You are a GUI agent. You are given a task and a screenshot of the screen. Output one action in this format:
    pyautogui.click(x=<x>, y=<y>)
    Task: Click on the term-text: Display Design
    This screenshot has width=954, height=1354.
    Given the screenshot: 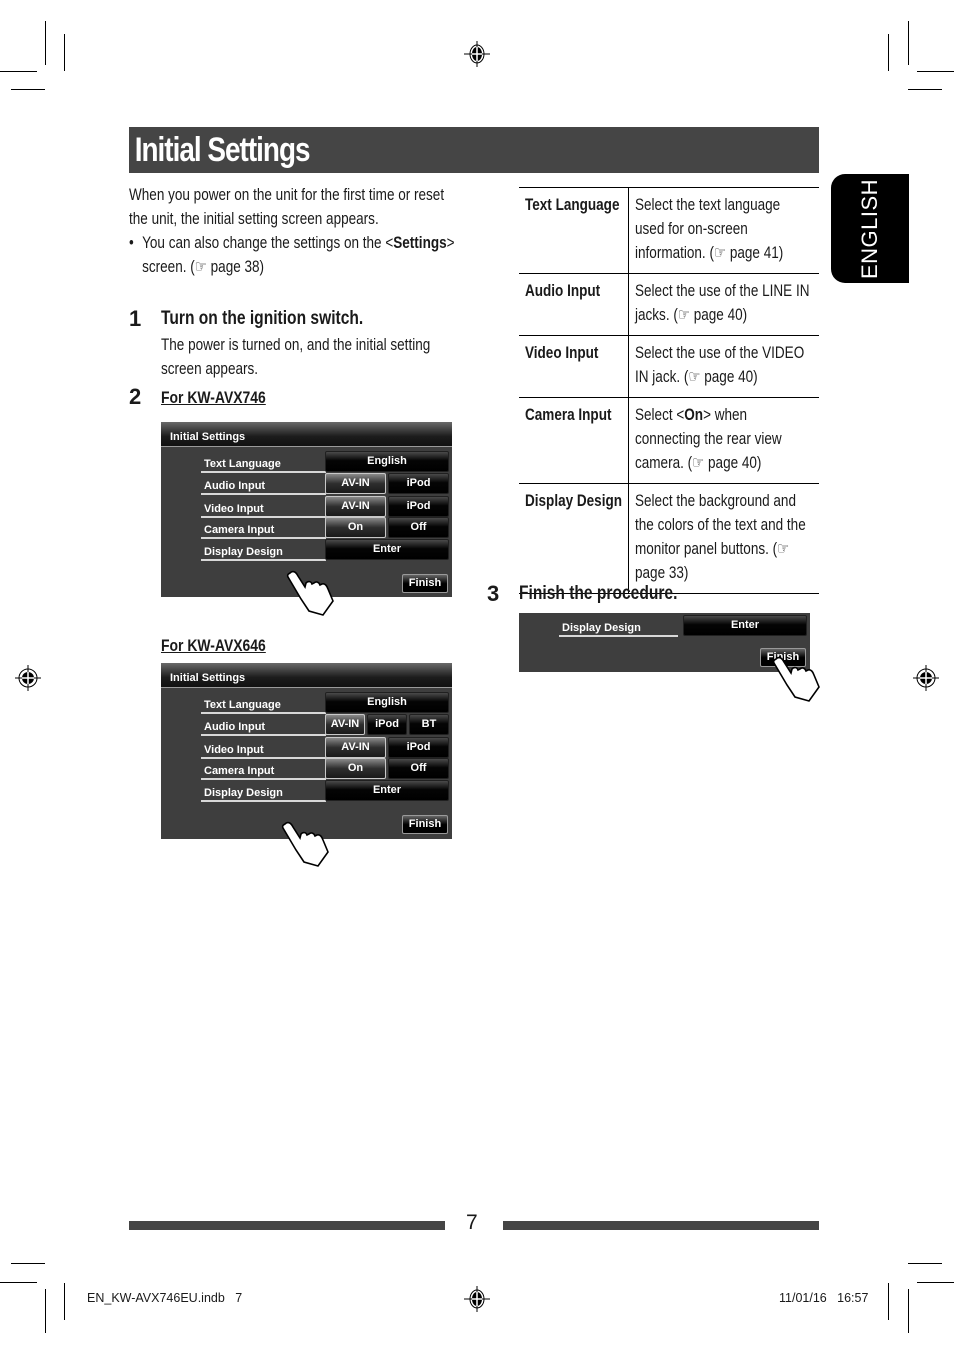 What is the action you would take?
    pyautogui.click(x=574, y=501)
    